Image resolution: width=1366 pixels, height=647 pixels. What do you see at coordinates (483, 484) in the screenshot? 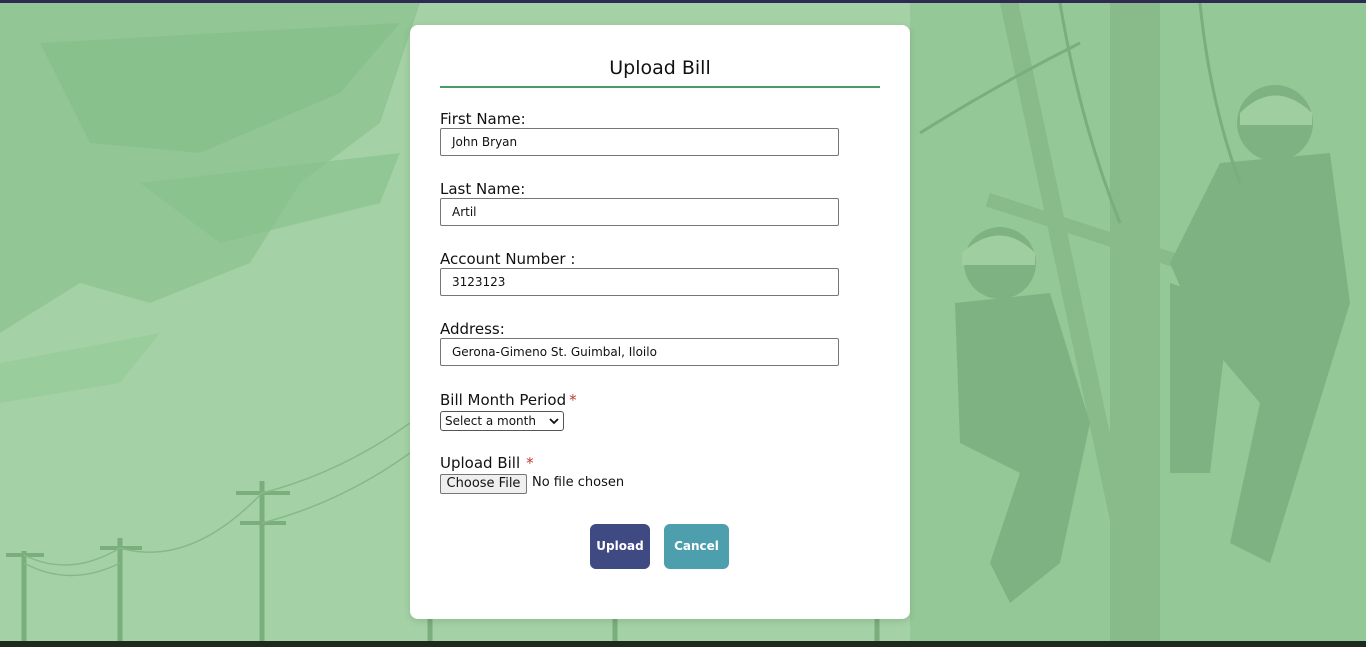
I see `choose-file-button: Choose File` at bounding box center [483, 484].